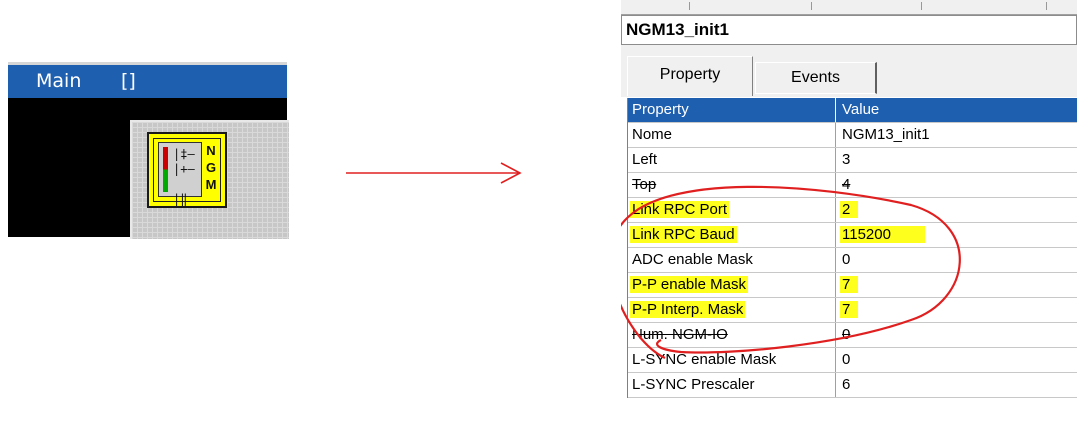 The height and width of the screenshot is (421, 1077). What do you see at coordinates (957, 385) in the screenshot?
I see `property-value: 6` at bounding box center [957, 385].